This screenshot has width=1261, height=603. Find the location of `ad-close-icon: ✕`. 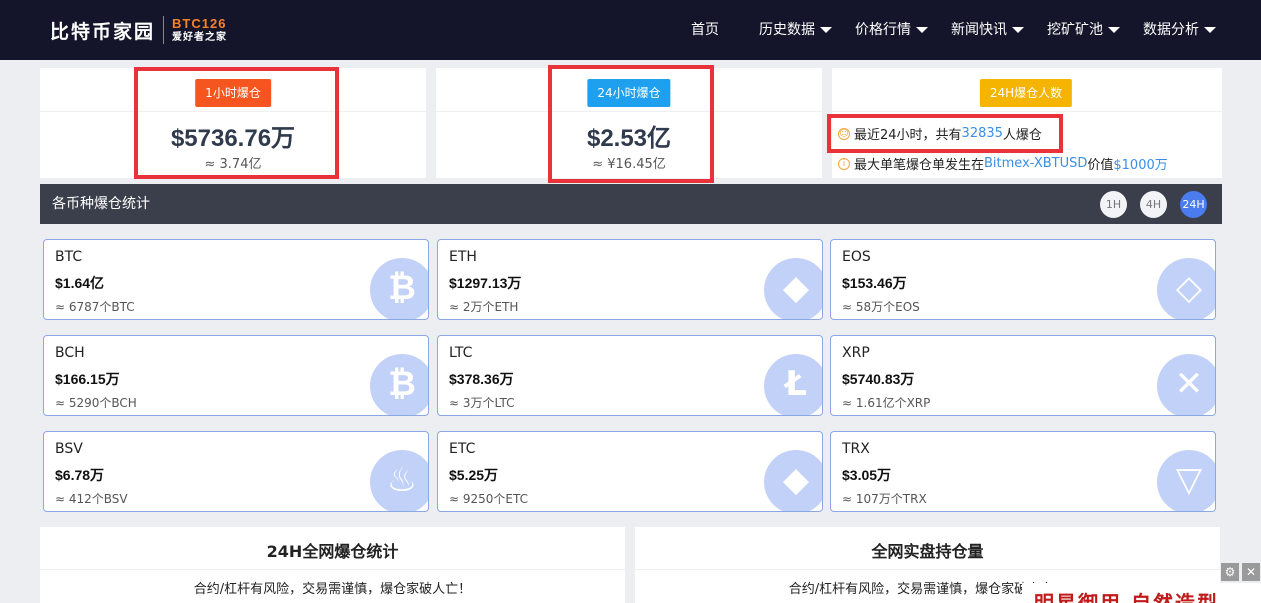

ad-close-icon: ✕ is located at coordinates (1251, 572).